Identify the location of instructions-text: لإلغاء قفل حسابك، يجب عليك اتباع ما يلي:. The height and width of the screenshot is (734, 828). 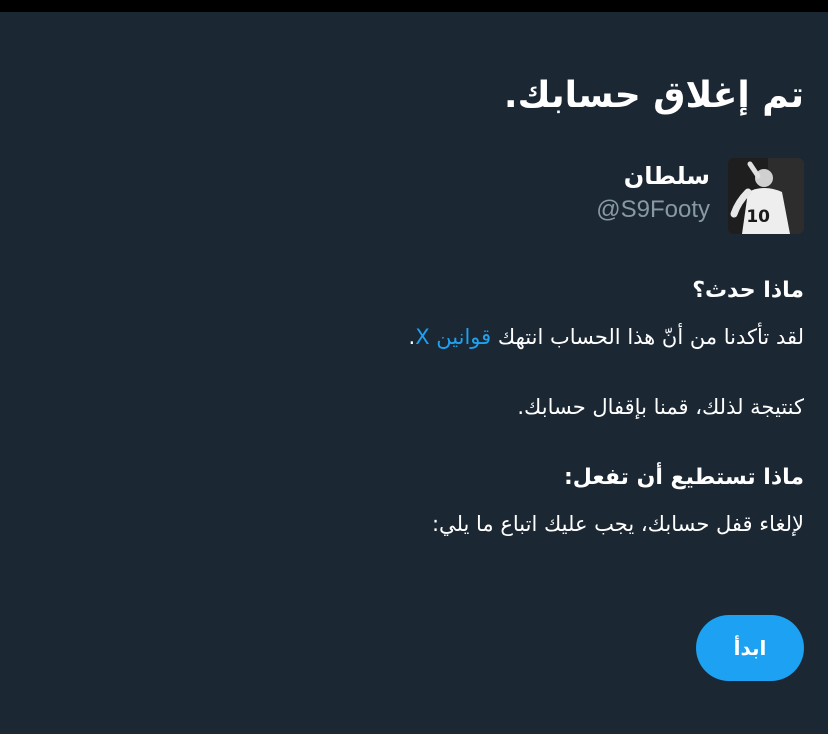
(617, 524).